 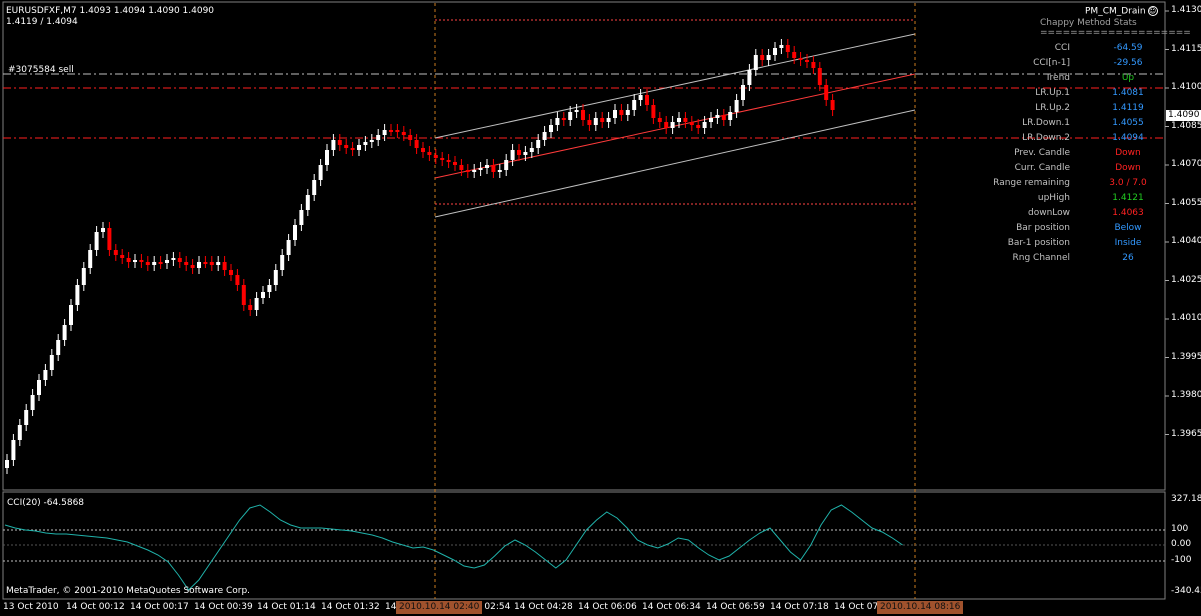 I want to click on bid-ask-label: 1.4119 / 1.4094, so click(x=42, y=22).